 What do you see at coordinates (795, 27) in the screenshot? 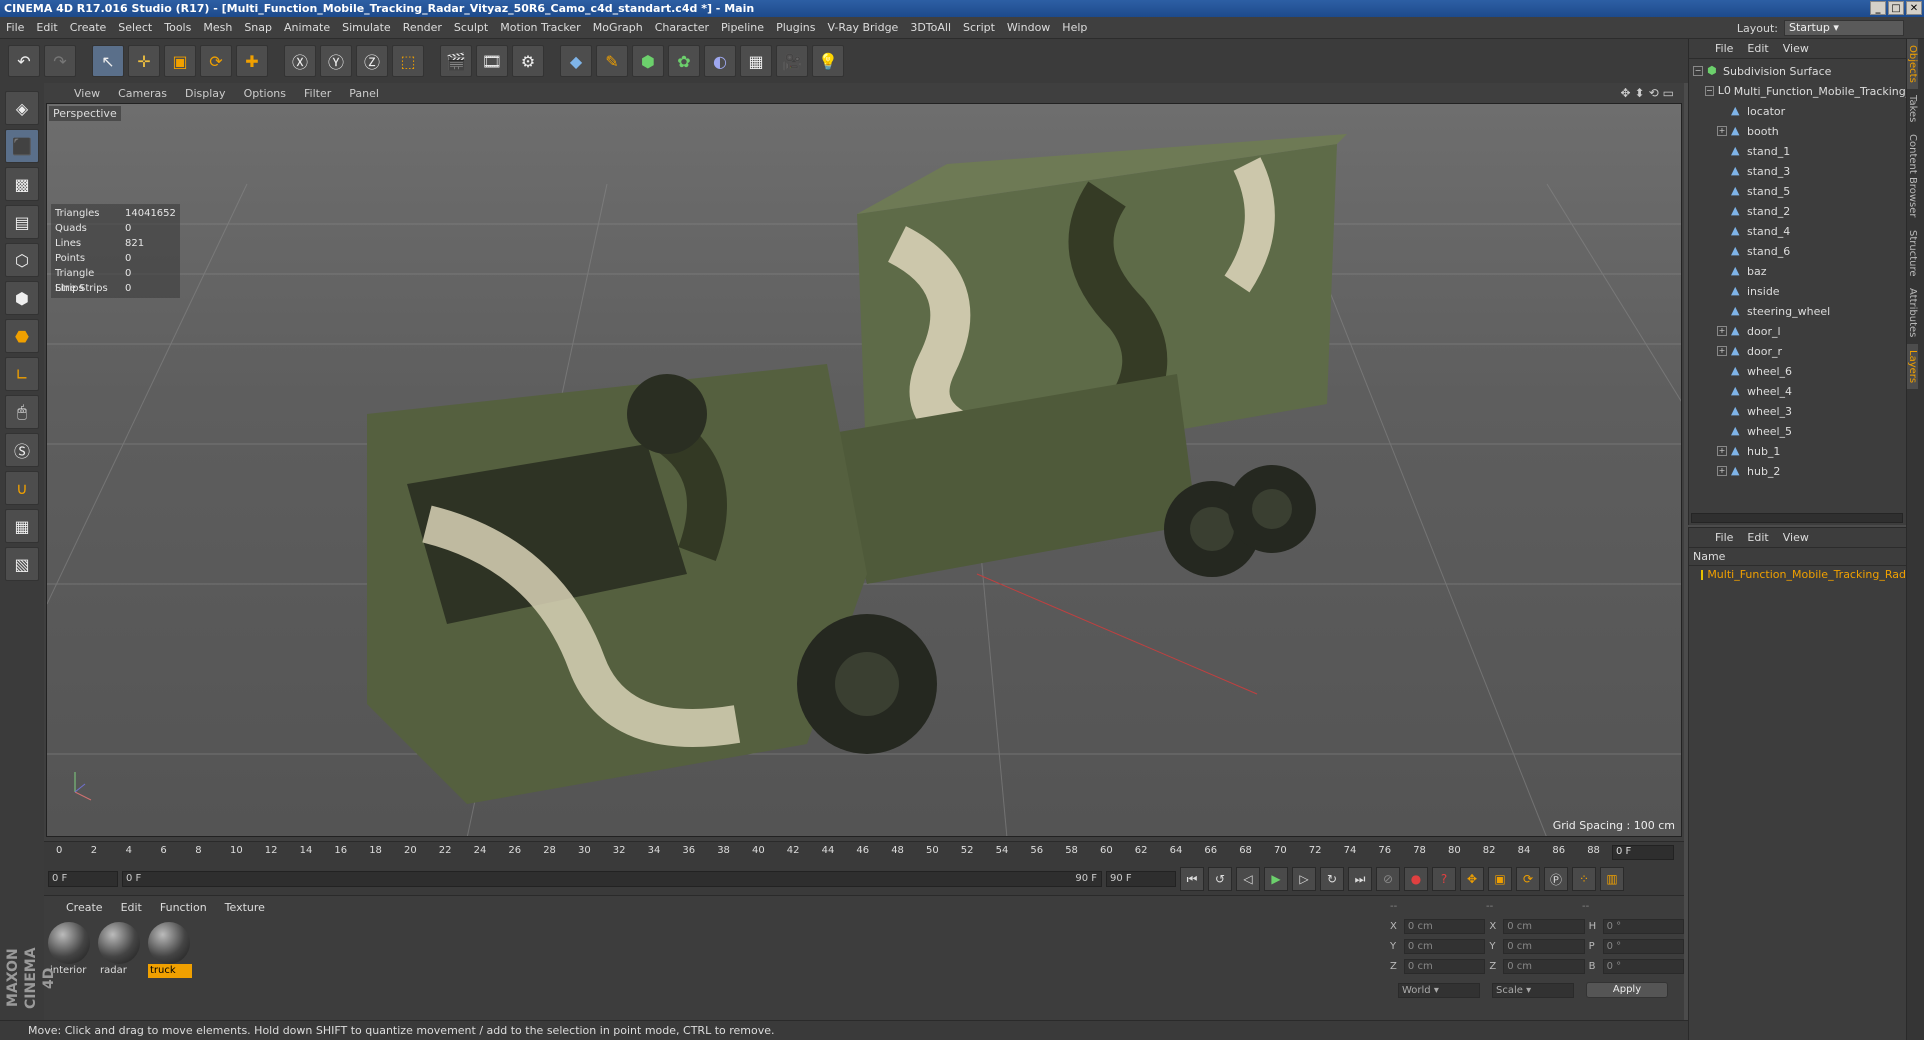
I see `menu-item: Plugins` at bounding box center [795, 27].